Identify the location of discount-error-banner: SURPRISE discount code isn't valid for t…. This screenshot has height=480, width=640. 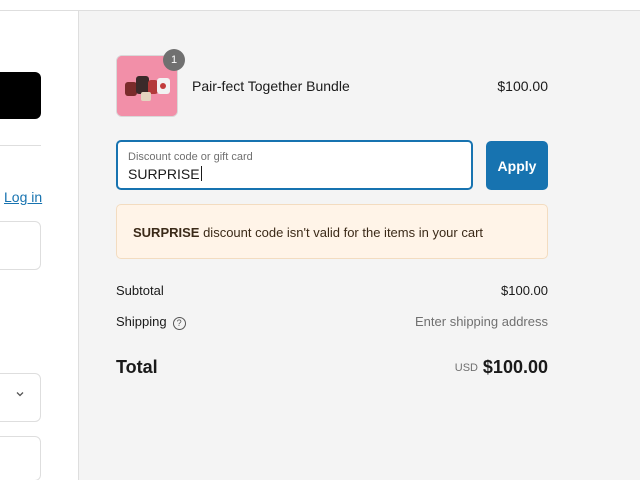
(332, 231).